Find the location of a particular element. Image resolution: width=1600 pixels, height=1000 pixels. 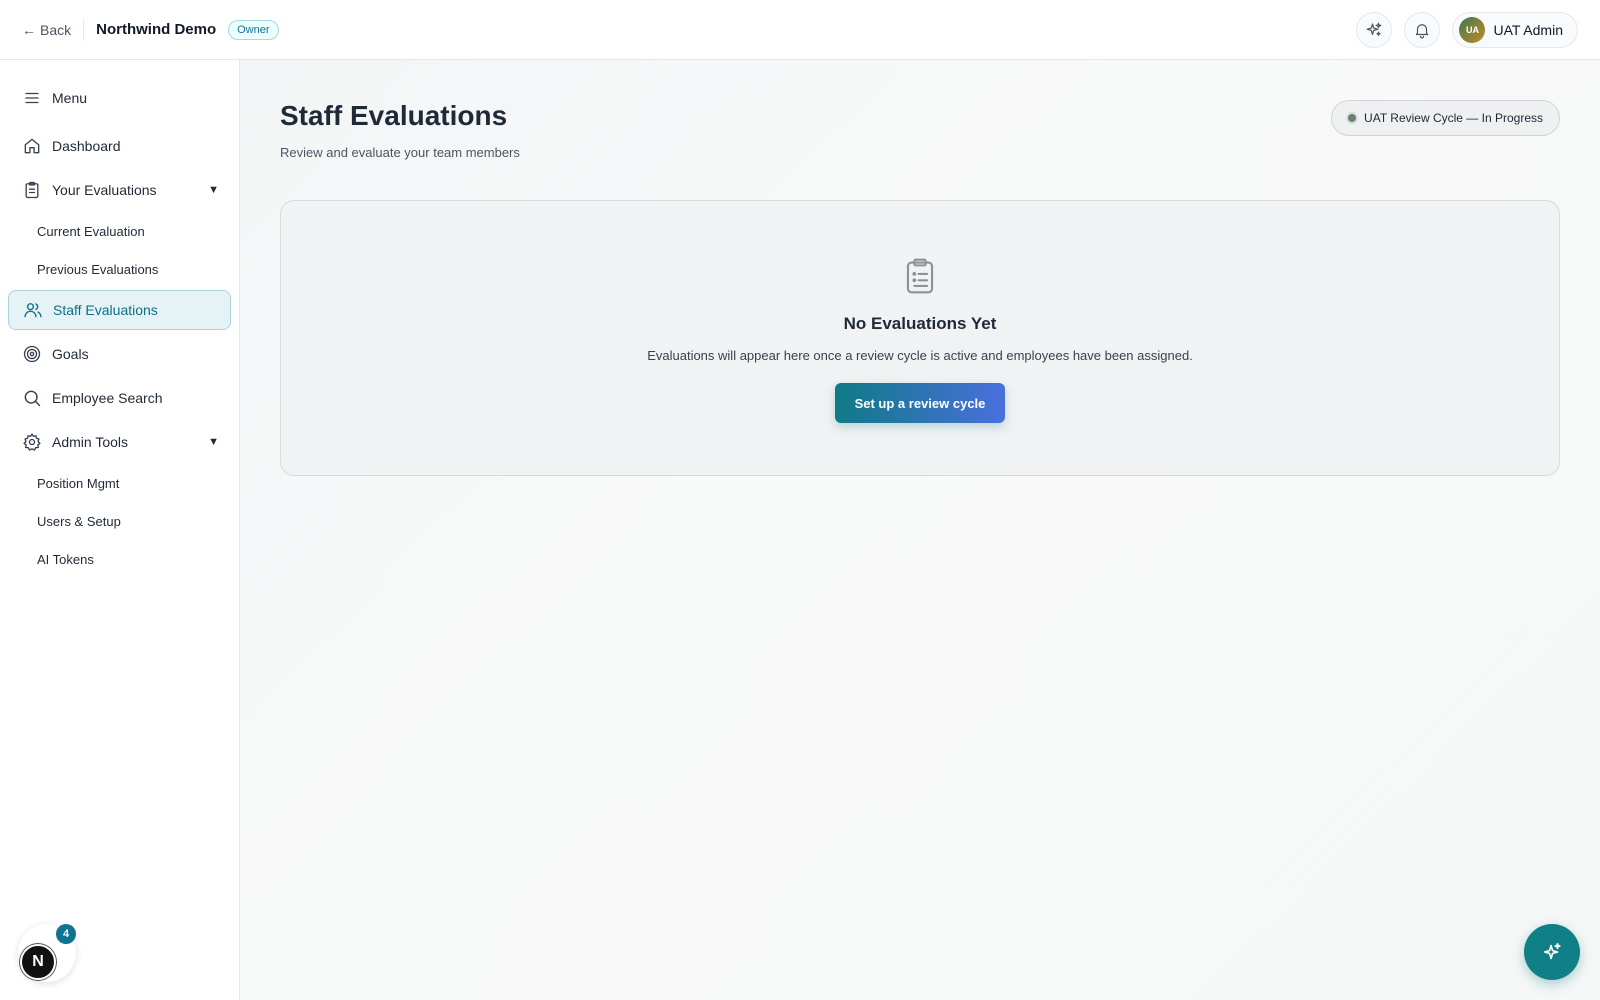

sidebar-item-employee-search: Employee Search is located at coordinates (119, 398).